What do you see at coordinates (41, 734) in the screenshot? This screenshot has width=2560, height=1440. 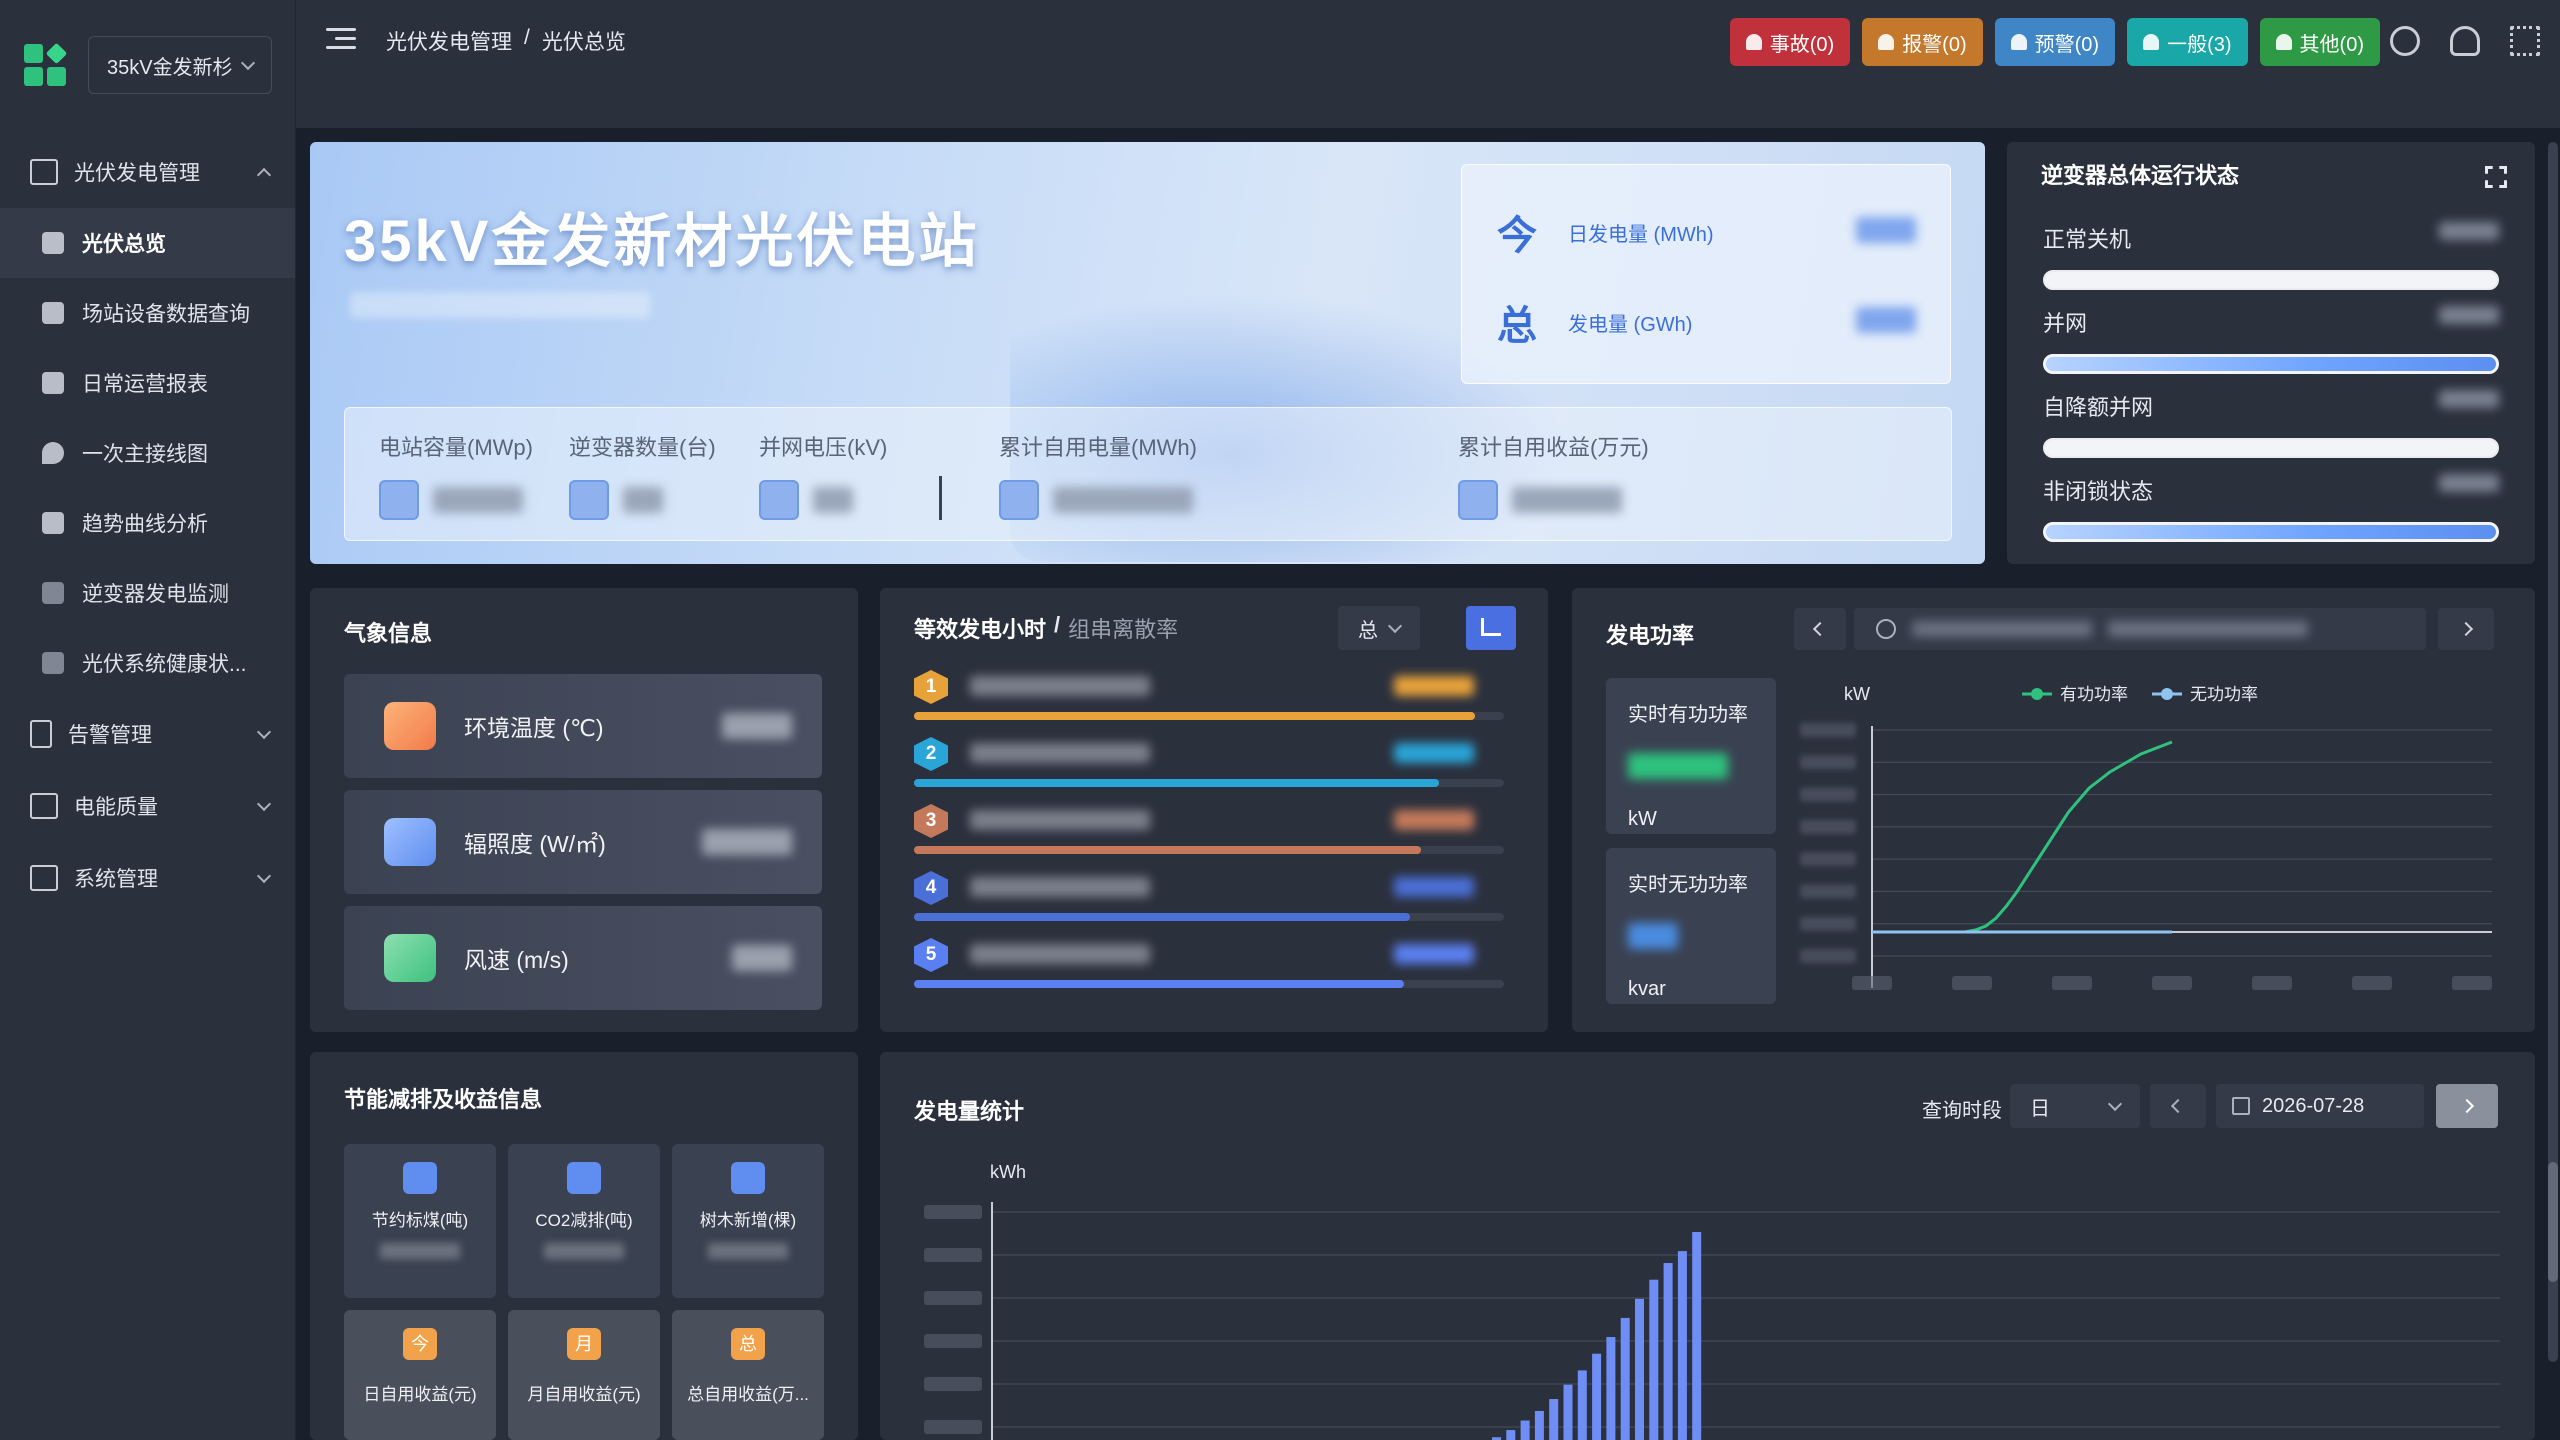 I see `clipboard-icon` at bounding box center [41, 734].